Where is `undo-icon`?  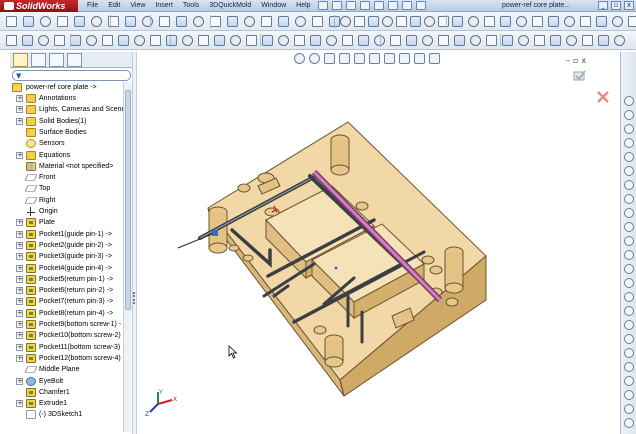
undo-icon is located at coordinates (379, 5).